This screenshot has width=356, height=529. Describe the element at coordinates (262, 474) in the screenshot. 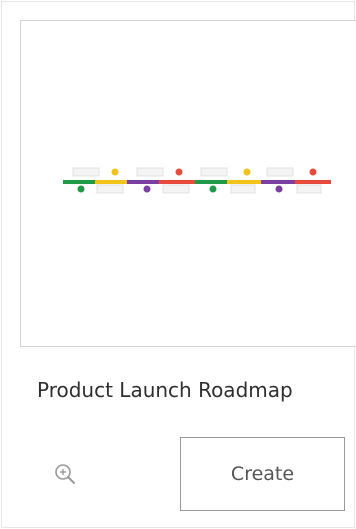

I see `create-button: Create` at that location.